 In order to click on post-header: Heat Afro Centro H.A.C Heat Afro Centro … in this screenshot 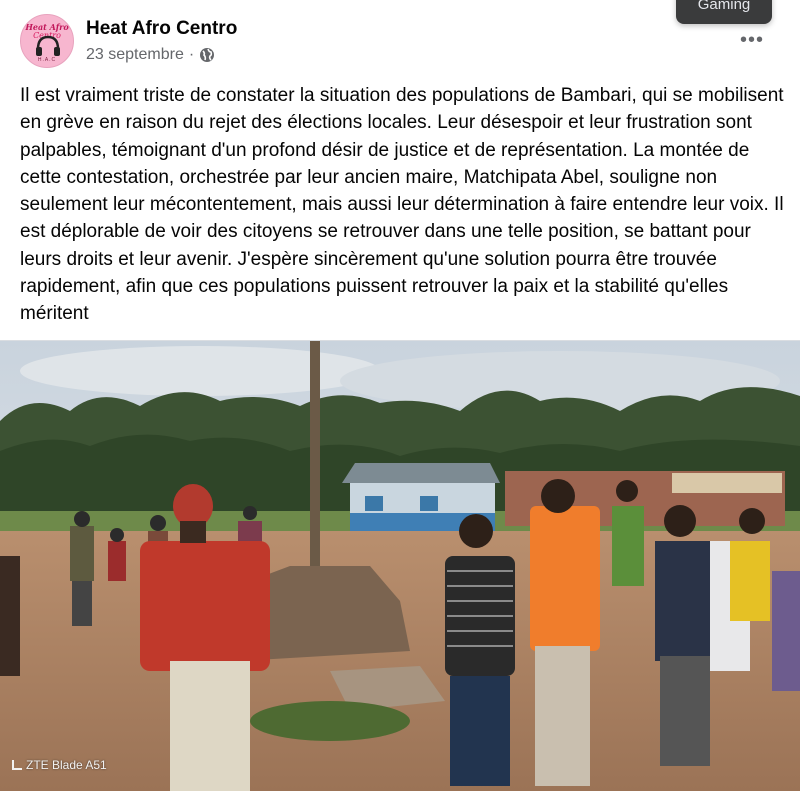, I will do `click(400, 40)`.